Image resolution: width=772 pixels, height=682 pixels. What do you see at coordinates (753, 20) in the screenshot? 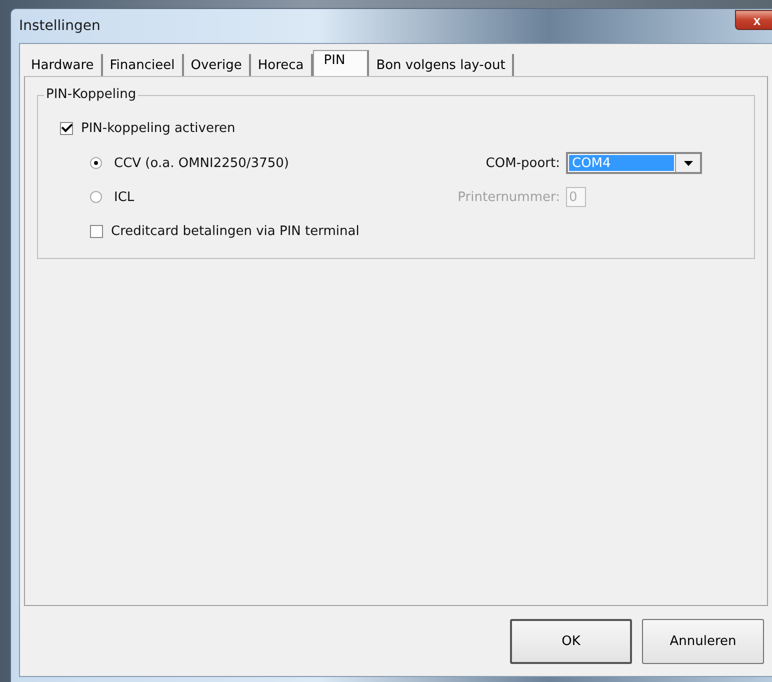
I see `close-button: x` at bounding box center [753, 20].